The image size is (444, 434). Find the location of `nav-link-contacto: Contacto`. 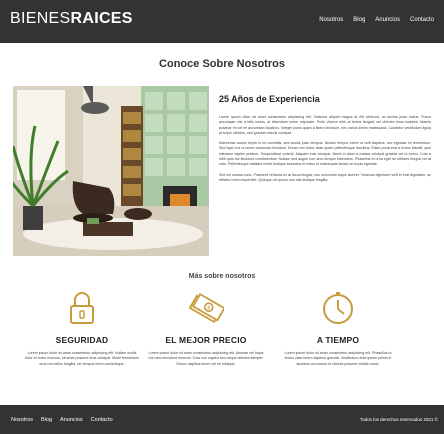

nav-link-contacto: Contacto is located at coordinates (422, 20).